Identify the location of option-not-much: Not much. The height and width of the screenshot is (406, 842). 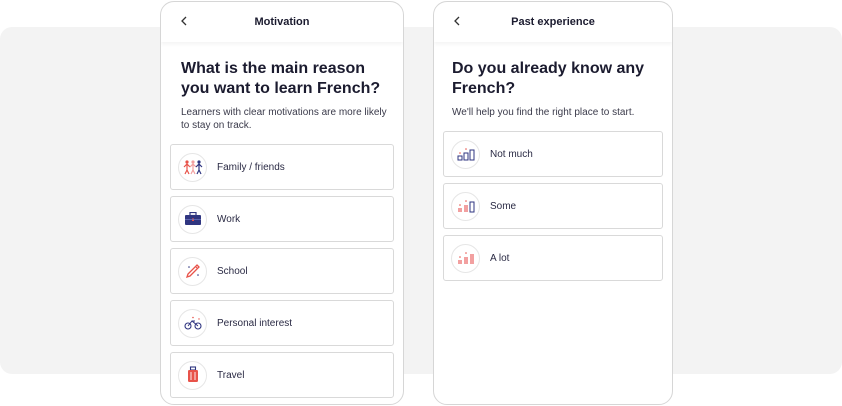
(553, 154).